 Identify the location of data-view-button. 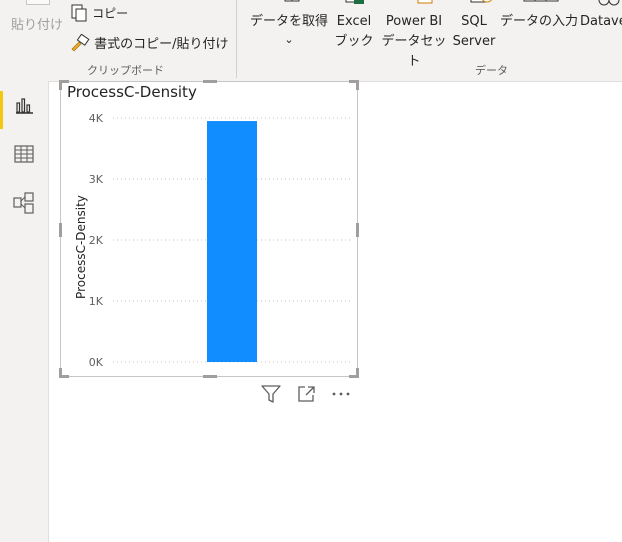
(24, 154).